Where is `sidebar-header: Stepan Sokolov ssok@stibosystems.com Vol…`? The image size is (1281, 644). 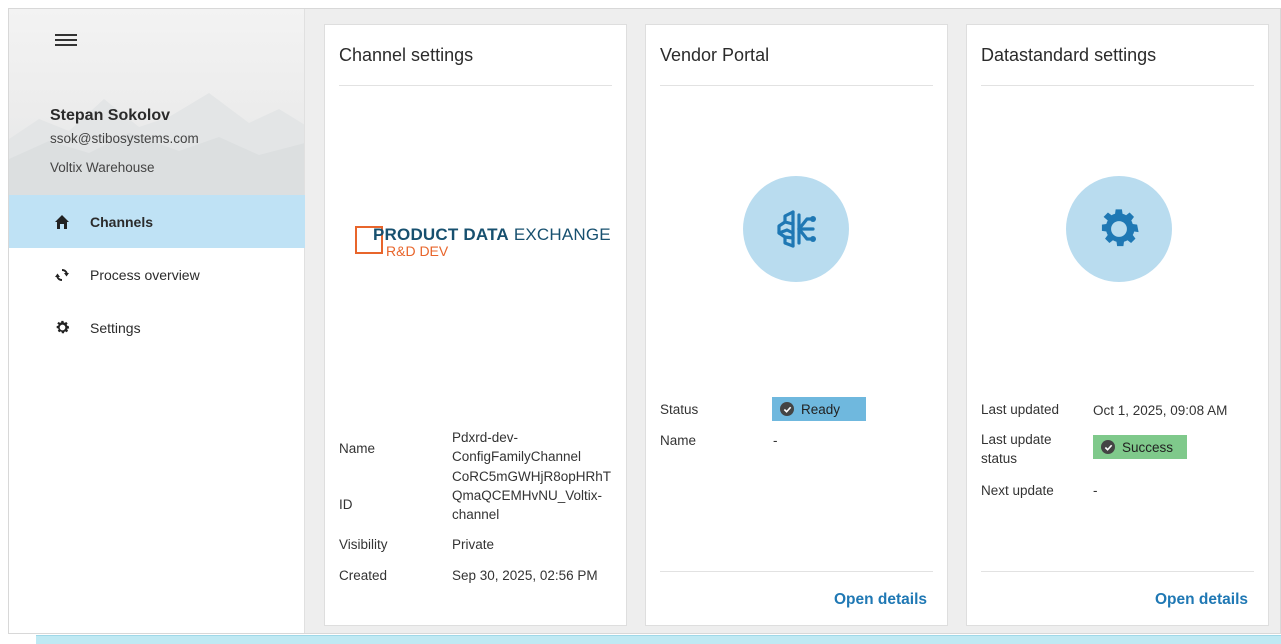
sidebar-header: Stepan Sokolov ssok@stibosystems.com Vol… is located at coordinates (156, 102).